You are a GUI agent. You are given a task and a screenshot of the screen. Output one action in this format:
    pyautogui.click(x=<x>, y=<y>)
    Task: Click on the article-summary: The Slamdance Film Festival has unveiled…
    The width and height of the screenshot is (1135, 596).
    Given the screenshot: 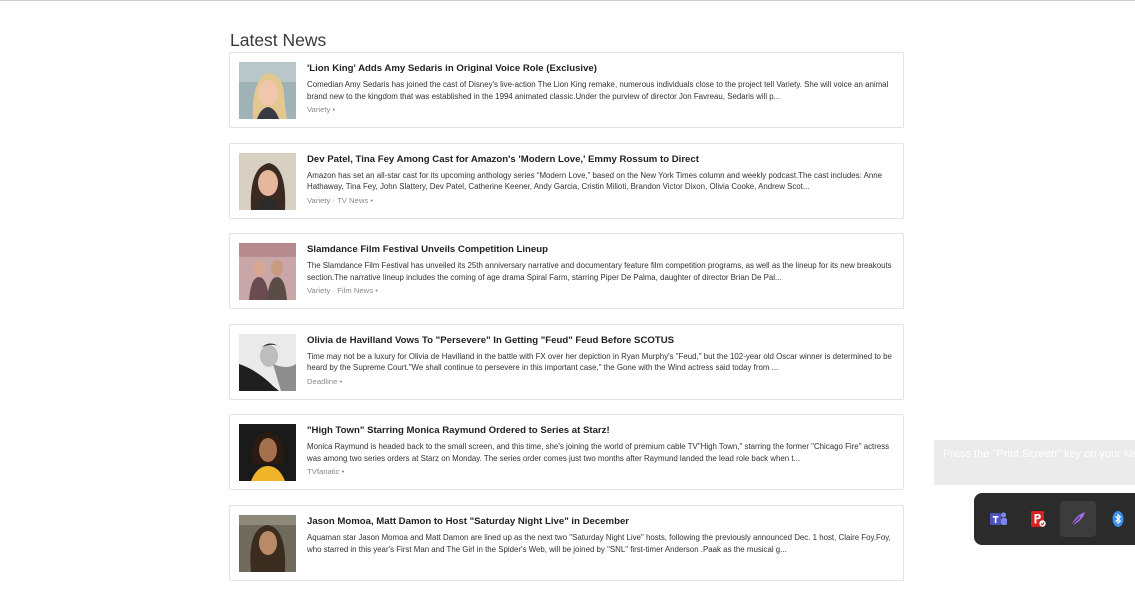 What is the action you would take?
    pyautogui.click(x=599, y=271)
    